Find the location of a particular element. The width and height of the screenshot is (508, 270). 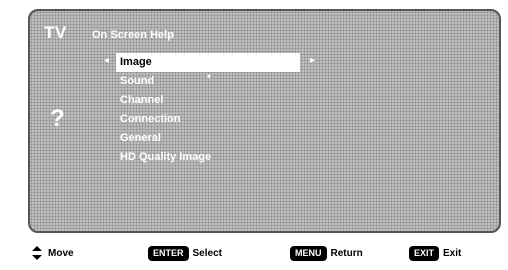

footer-return: MENU Return is located at coordinates (326, 253).